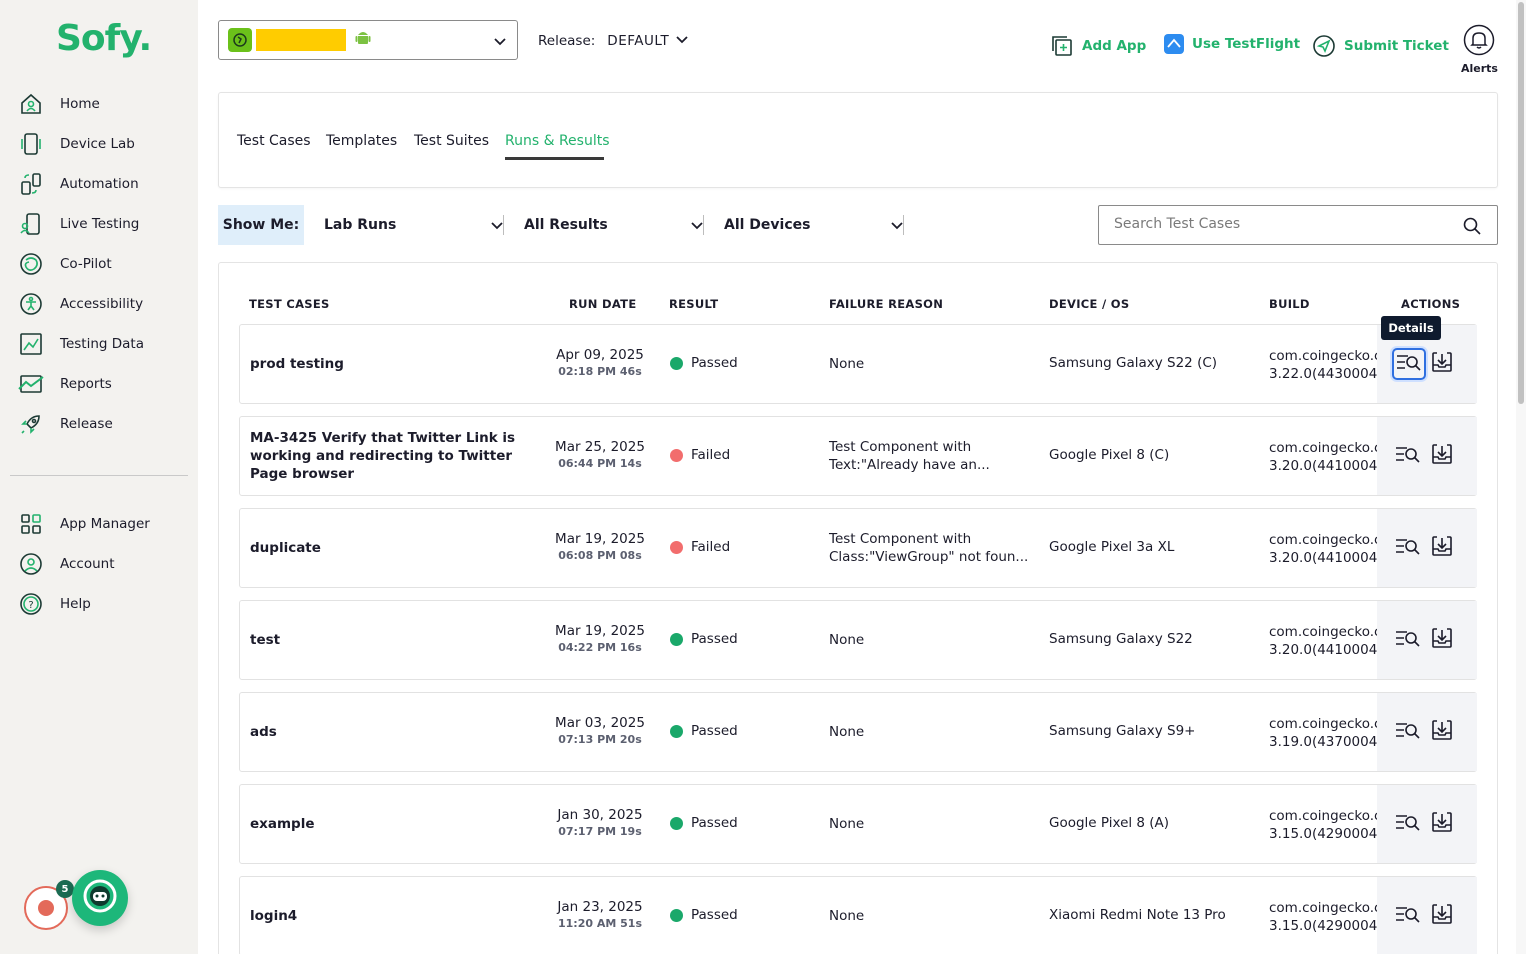 The image size is (1526, 954). I want to click on scrollbar-thumb, so click(1521, 203).